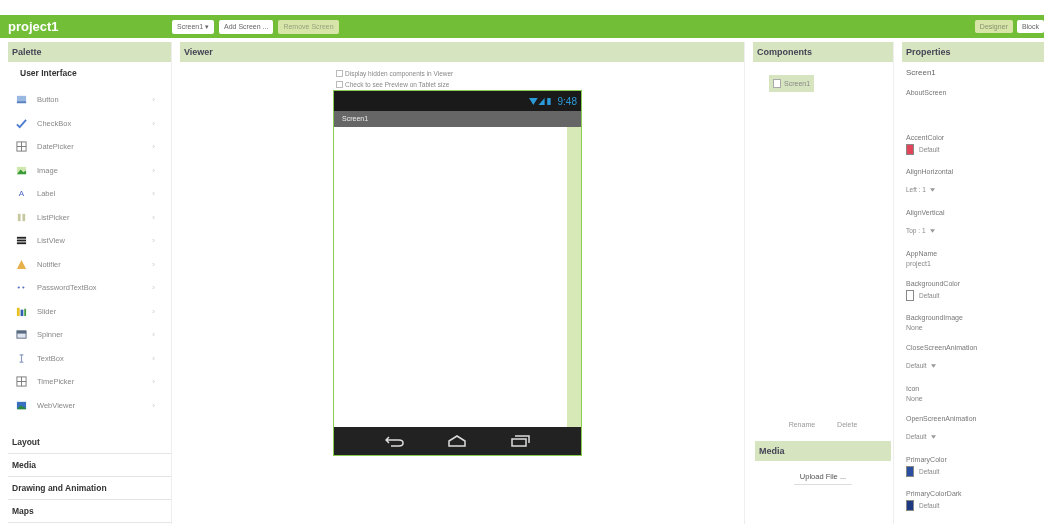 The height and width of the screenshot is (526, 1044). Describe the element at coordinates (89, 73) in the screenshot. I see `category-header: User Interface` at that location.